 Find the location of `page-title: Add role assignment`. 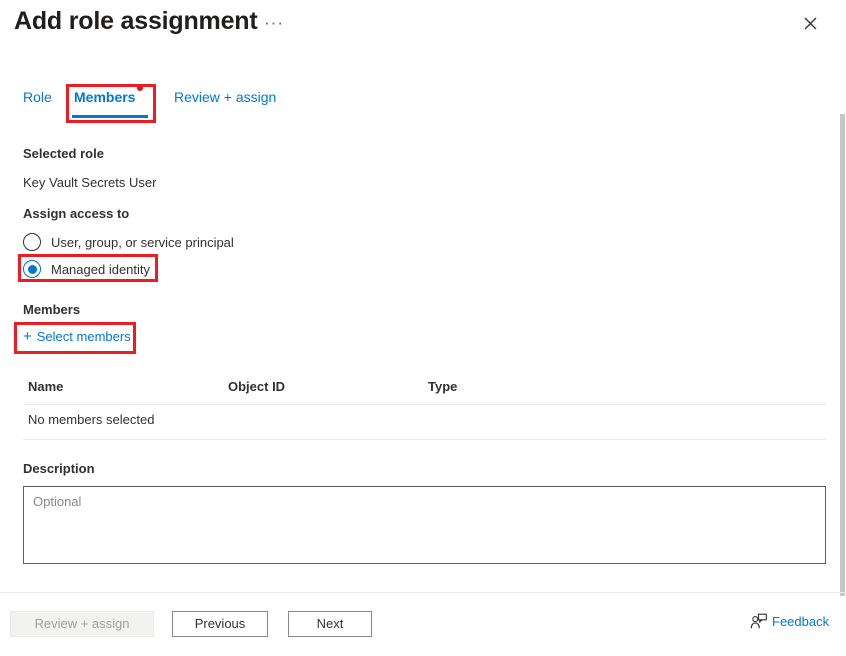

page-title: Add role assignment is located at coordinates (136, 21).